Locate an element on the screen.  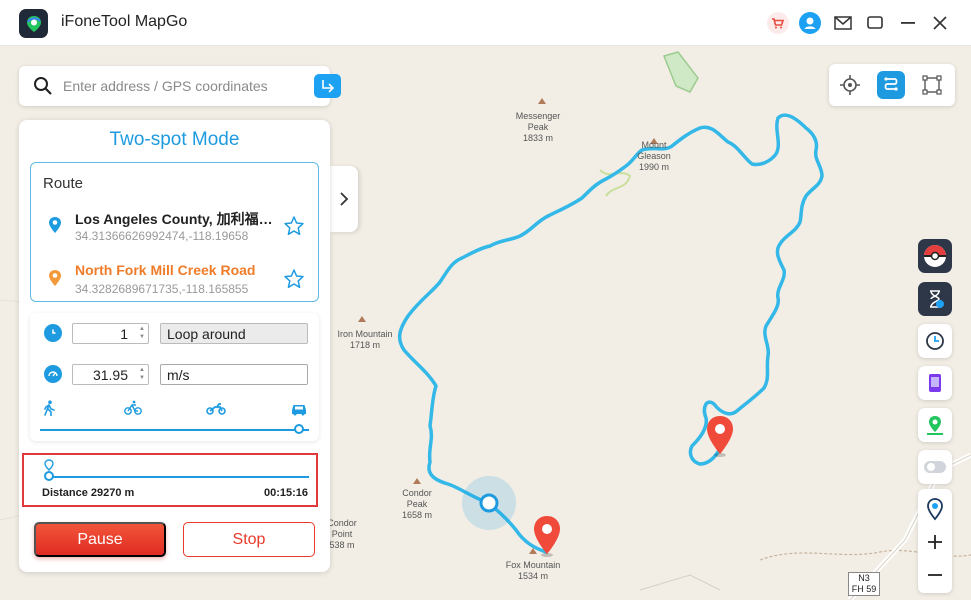
peak-marker-condor is located at coordinates (417, 481).